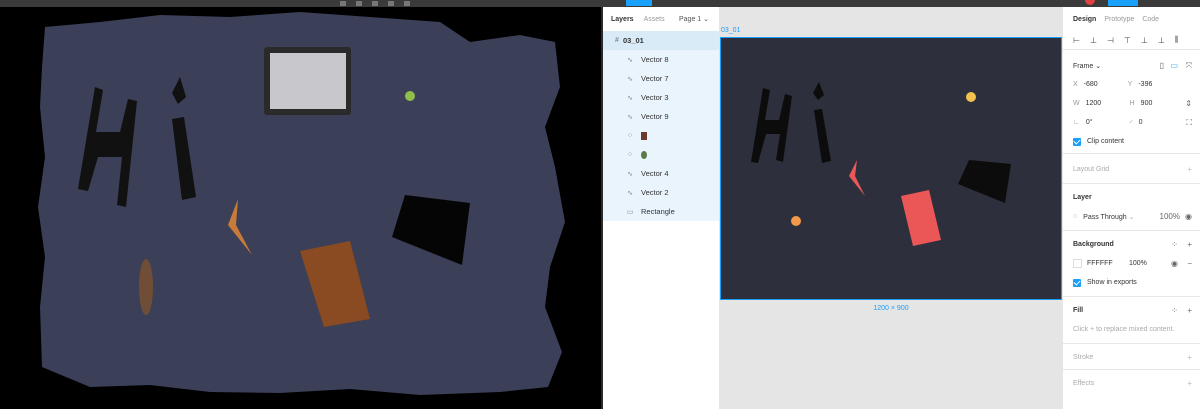 This screenshot has width=1200, height=409. What do you see at coordinates (1077, 263) in the screenshot?
I see `background-swatch` at bounding box center [1077, 263].